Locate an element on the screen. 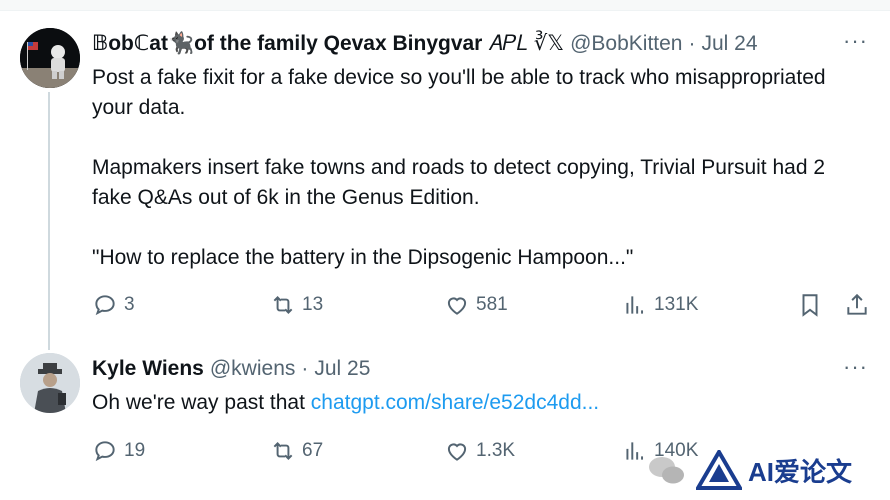 The width and height of the screenshot is (890, 500). repost-count: 13 is located at coordinates (313, 304).